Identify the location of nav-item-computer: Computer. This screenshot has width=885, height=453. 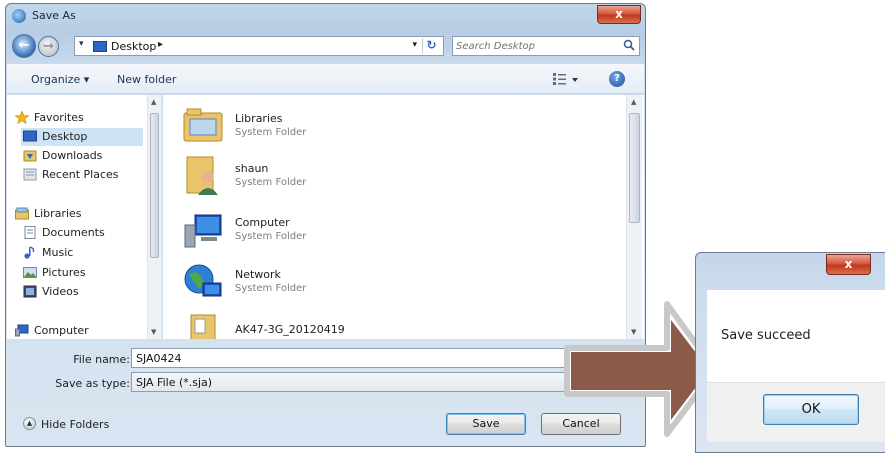
(80, 330).